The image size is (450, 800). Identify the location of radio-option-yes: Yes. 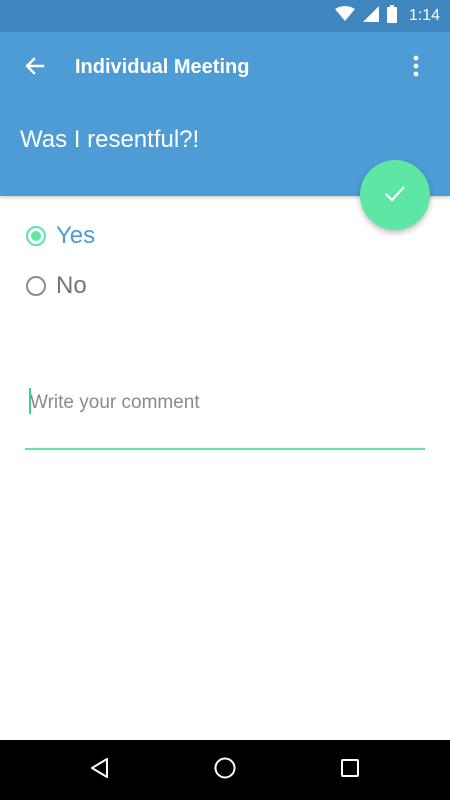
(60, 236).